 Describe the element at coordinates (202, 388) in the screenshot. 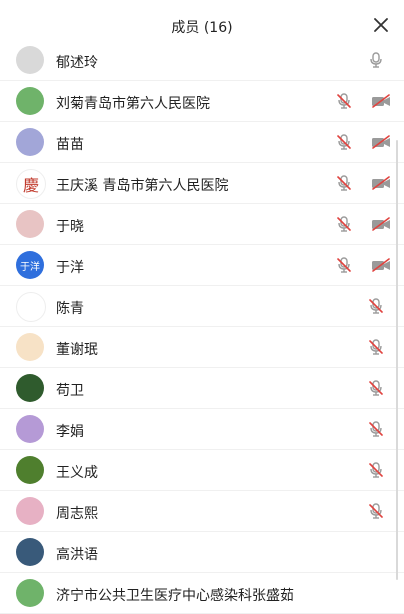

I see `member-row: 苟卫` at that location.